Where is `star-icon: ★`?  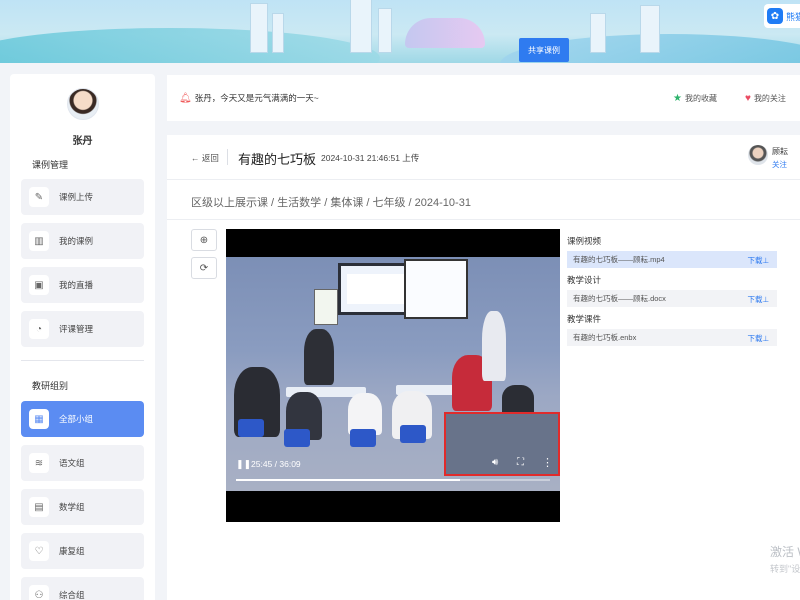 star-icon: ★ is located at coordinates (677, 98).